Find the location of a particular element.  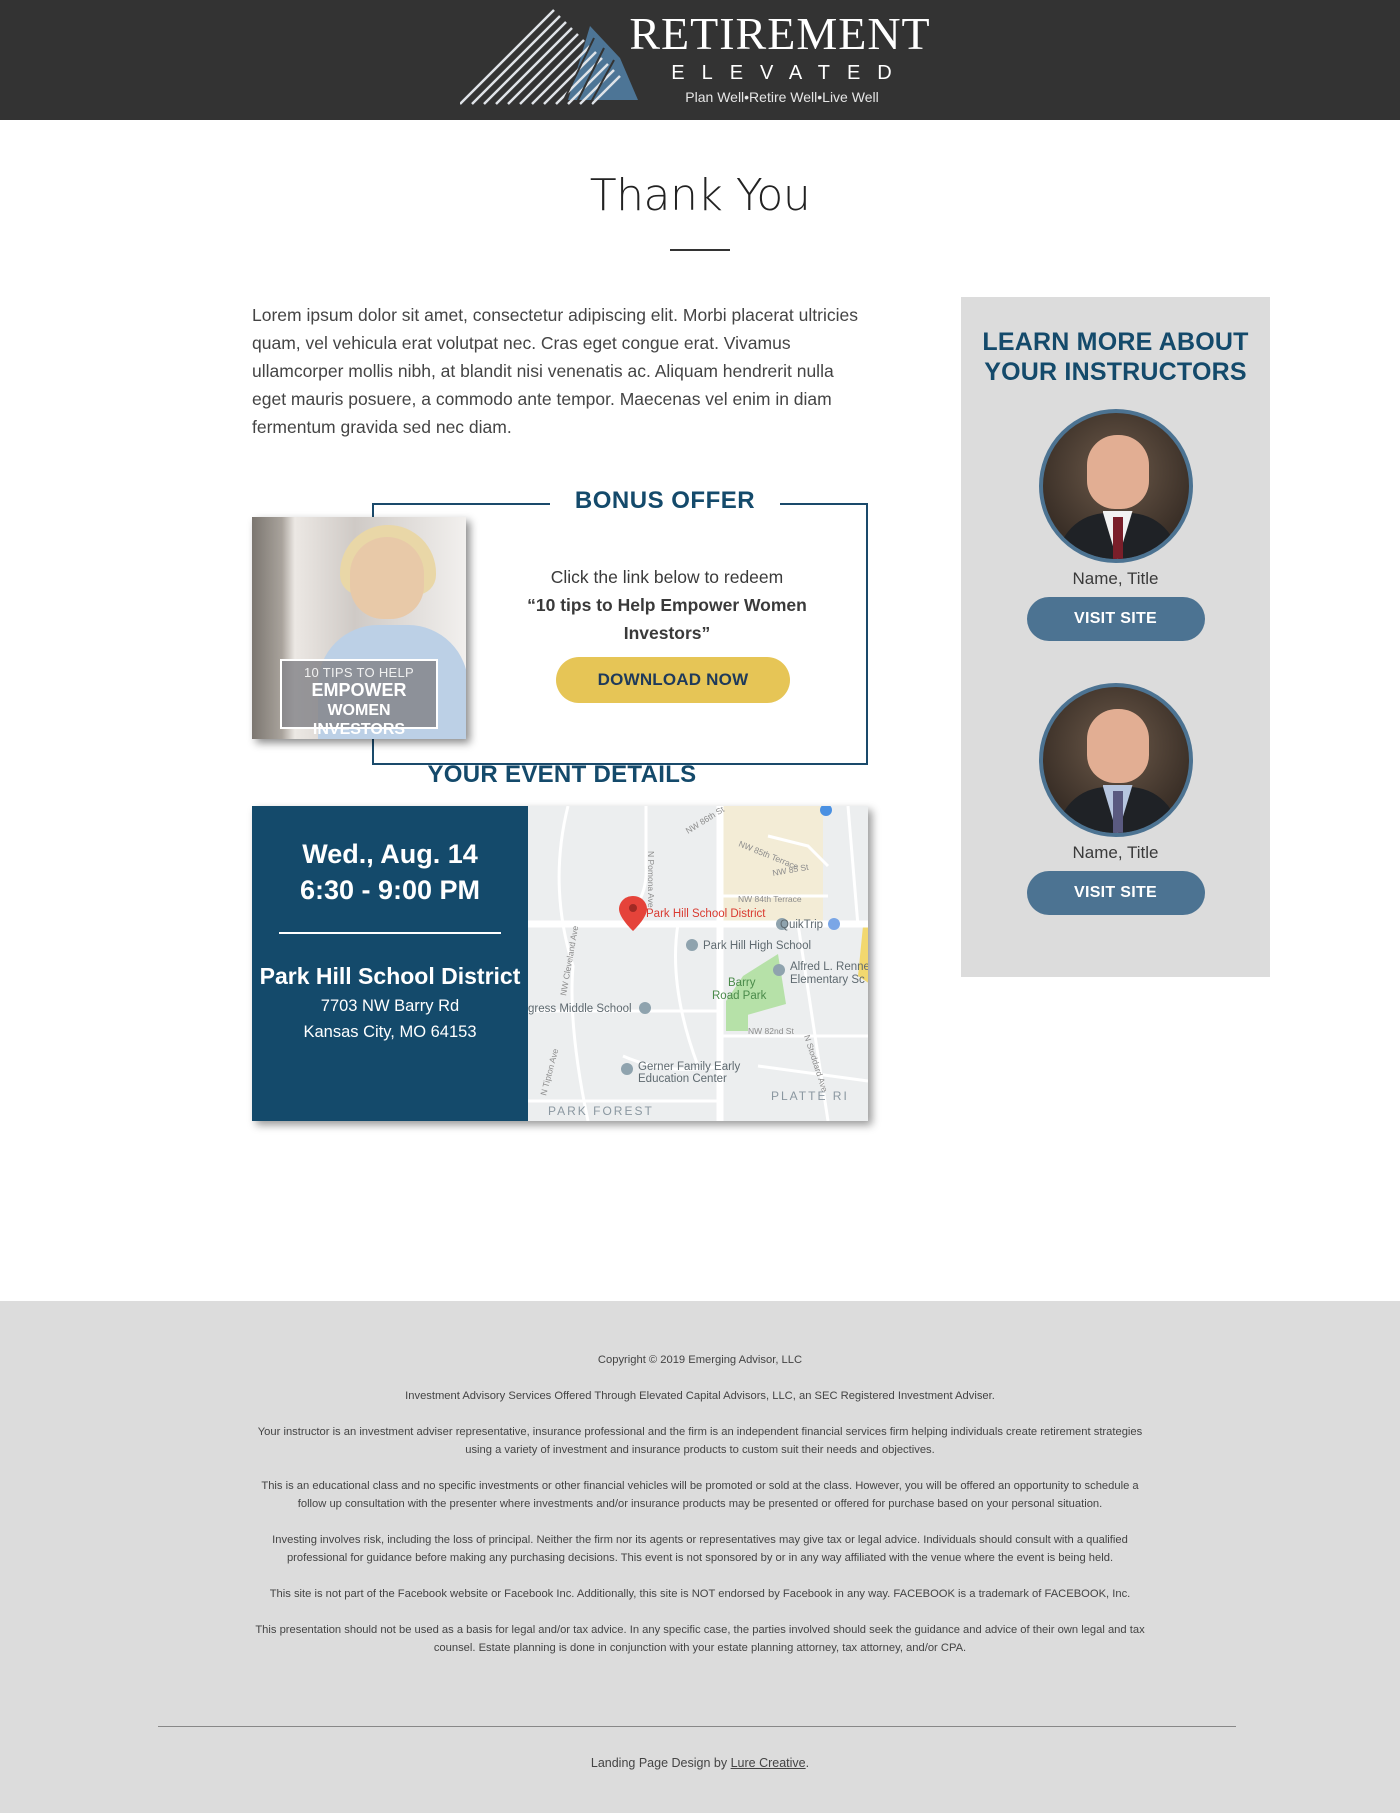

logo-tagline: Plan Well•Retire Well•Live Well is located at coordinates (782, 97).